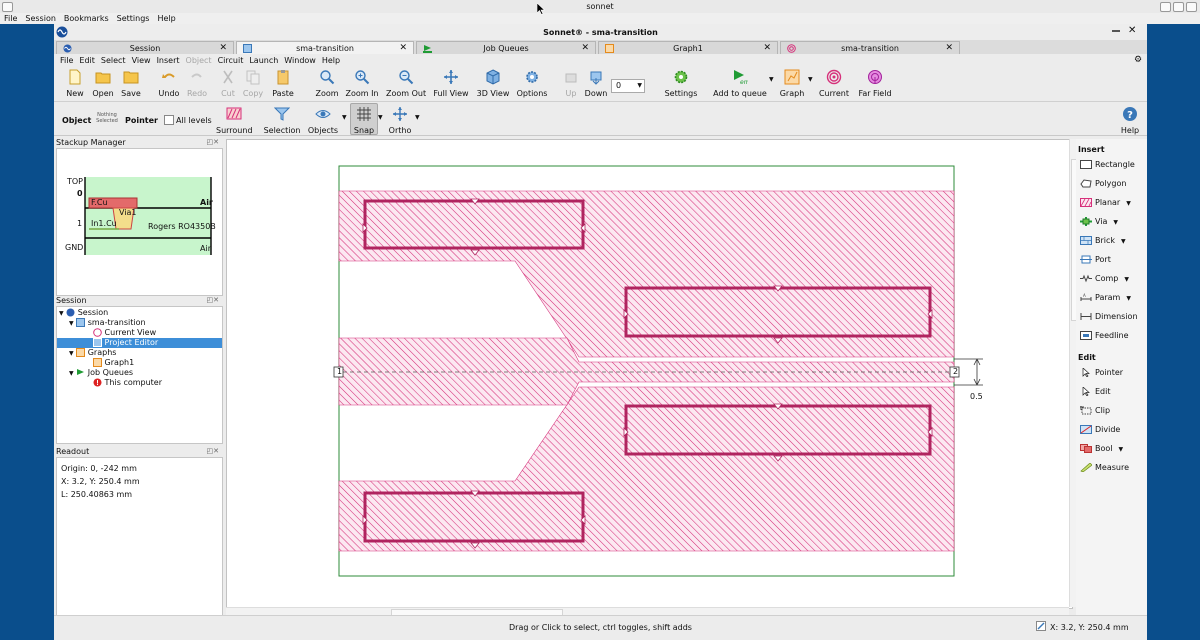 Image resolution: width=1200 pixels, height=640 pixels. I want to click on ortho-dropdown-icon: ▼, so click(417, 117).